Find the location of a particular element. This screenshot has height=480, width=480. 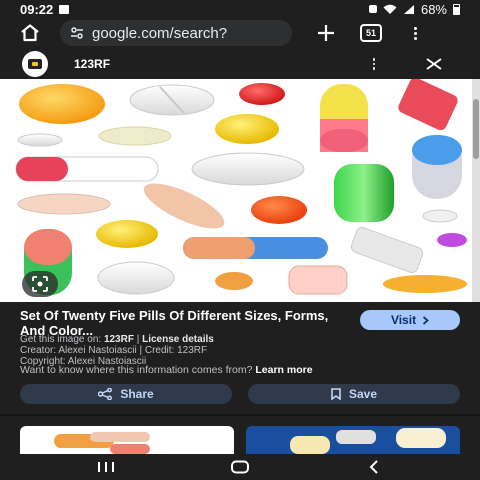

browser-toolbar: google.com/search? 51 is located at coordinates (240, 33).